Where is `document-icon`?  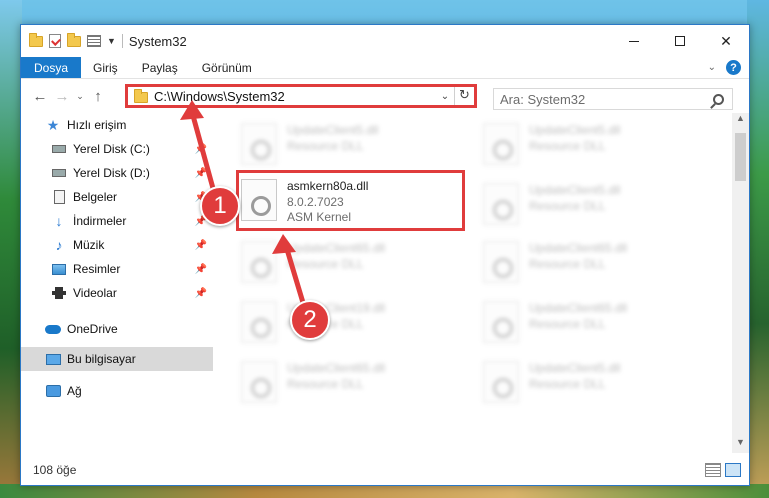
document-icon is located at coordinates (59, 197).